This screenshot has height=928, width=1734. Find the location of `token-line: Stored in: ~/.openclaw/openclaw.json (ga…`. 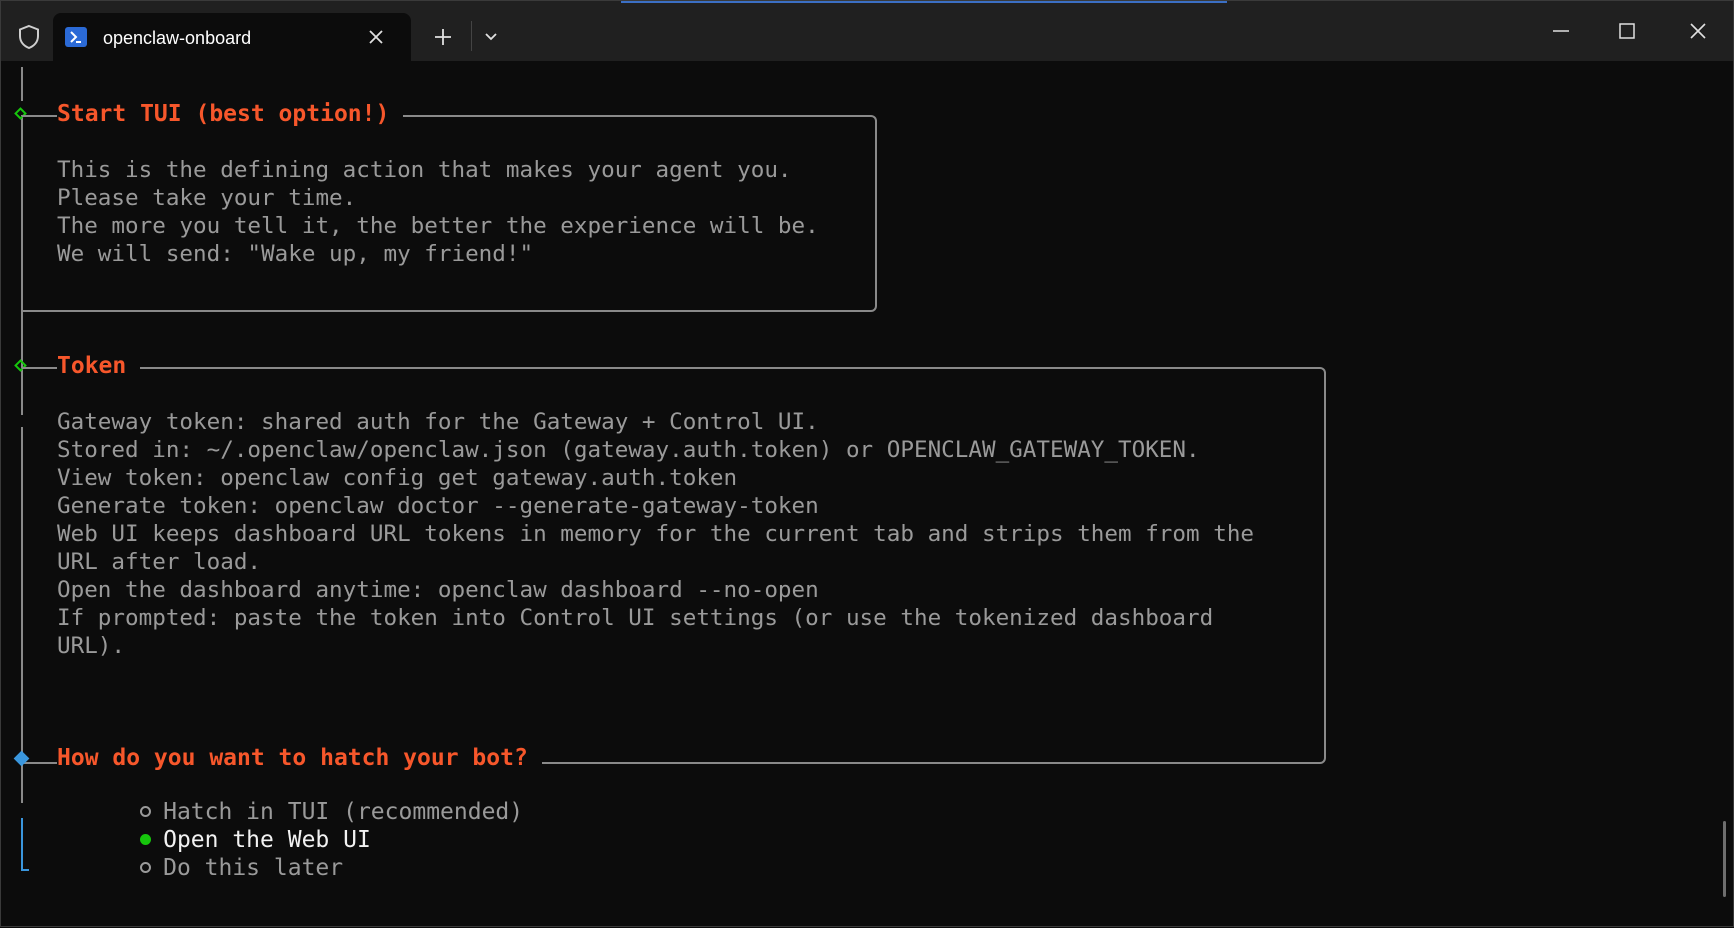

token-line: Stored in: ~/.openclaw/openclaw.json (ga… is located at coordinates (628, 450).